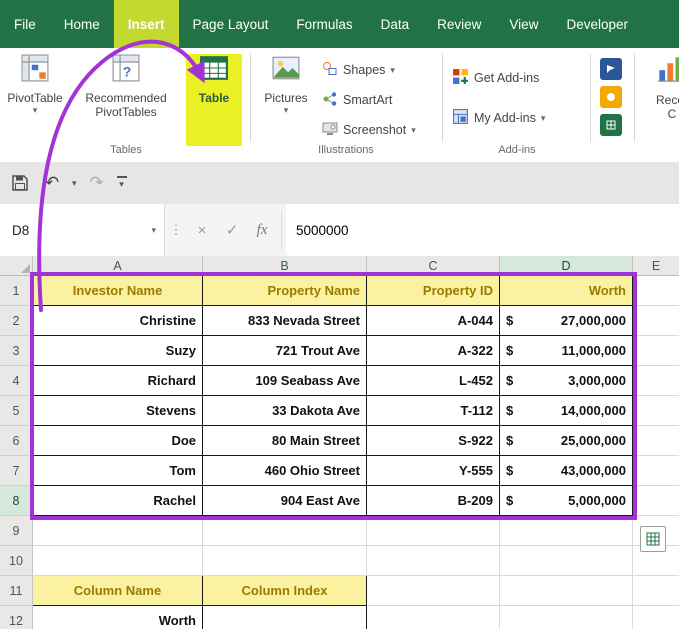 This screenshot has height=629, width=679. I want to click on cell-b2: 833 Nevada Street, so click(285, 321).